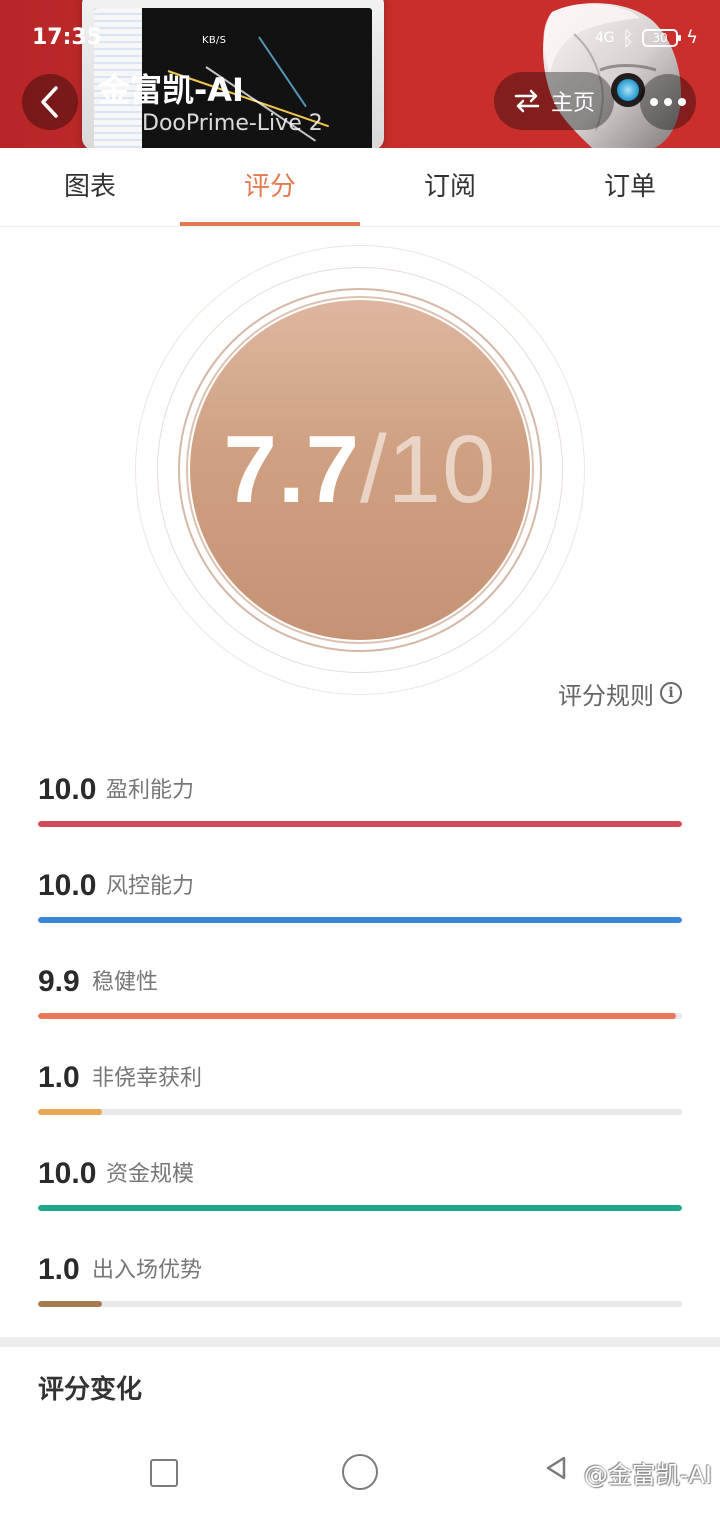 The height and width of the screenshot is (1520, 720). I want to click on account-subtitle: DooPrime-Live 2, so click(232, 123).